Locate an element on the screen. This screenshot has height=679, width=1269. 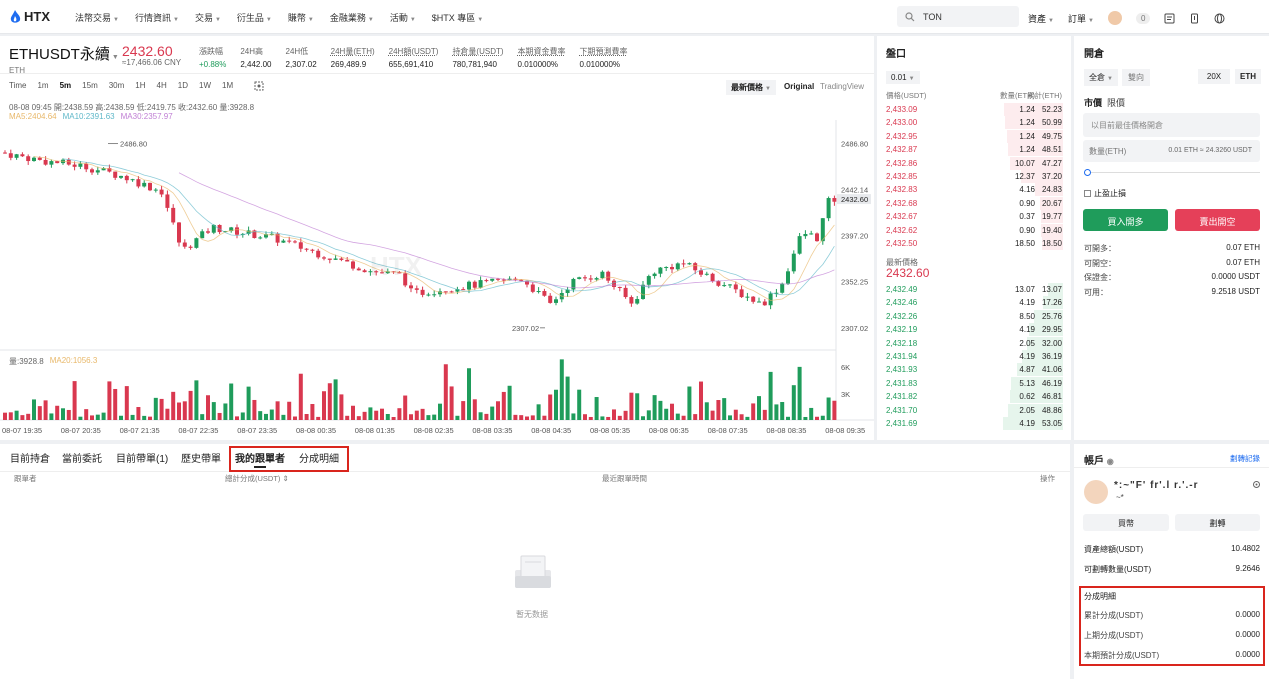
buy-crypto-button: 買幣 is located at coordinates (1126, 522).